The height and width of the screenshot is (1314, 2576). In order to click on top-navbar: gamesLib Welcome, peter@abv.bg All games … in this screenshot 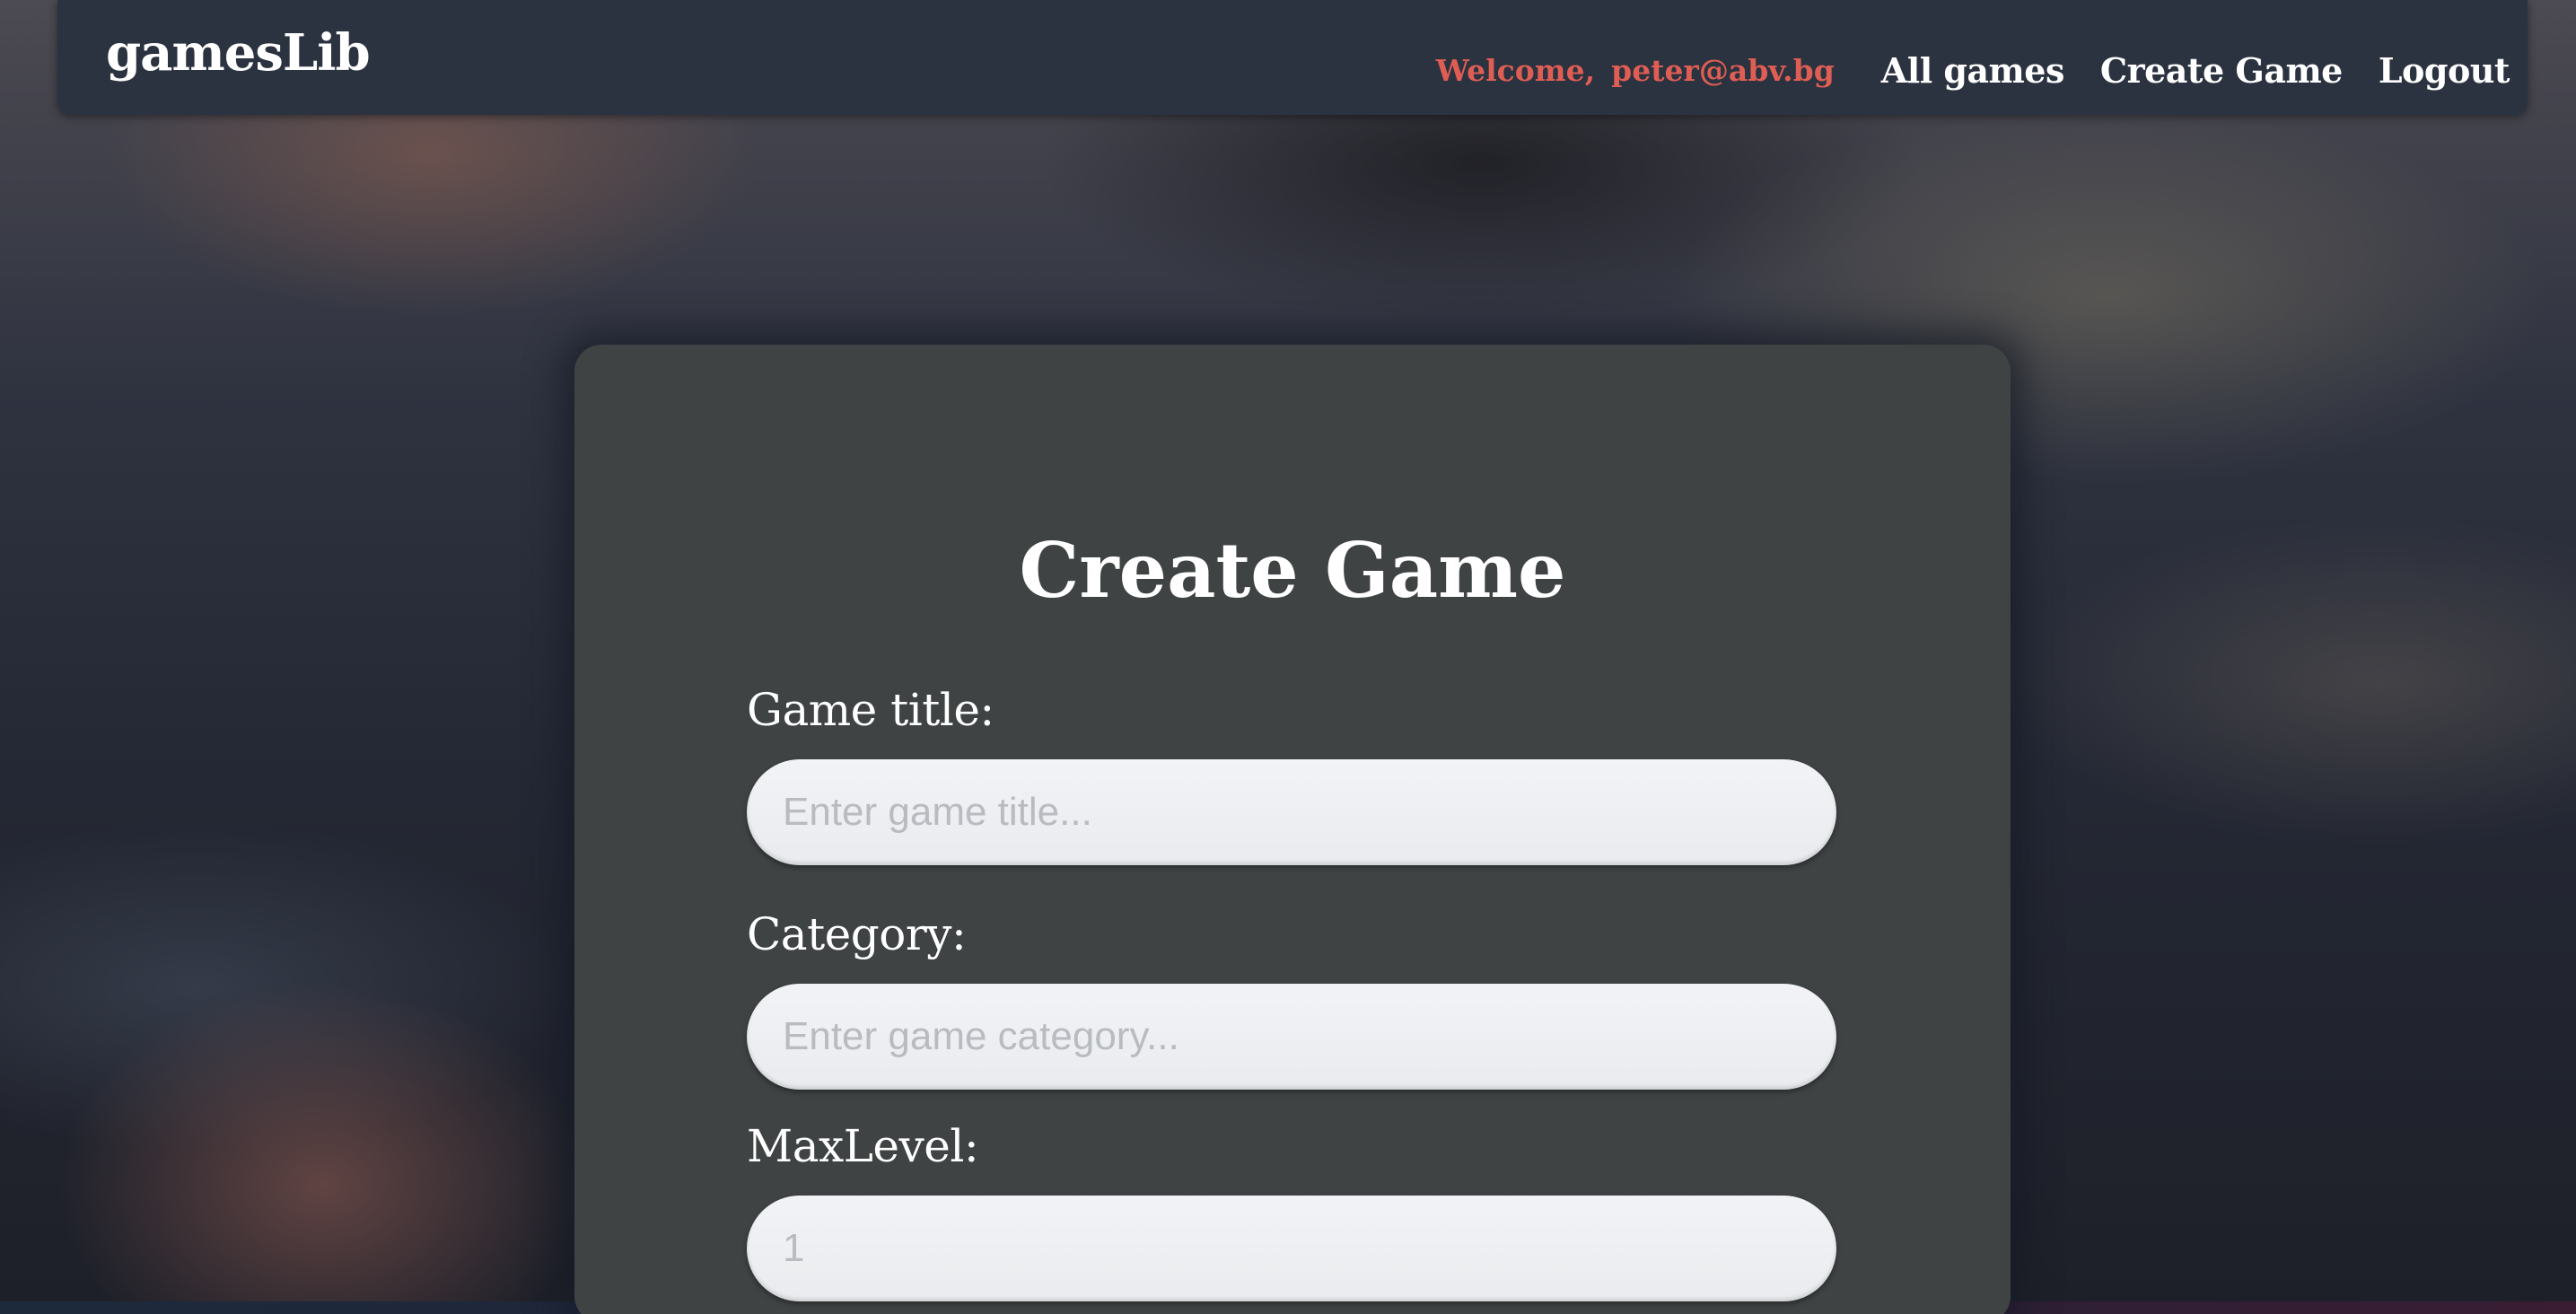, I will do `click(1292, 57)`.